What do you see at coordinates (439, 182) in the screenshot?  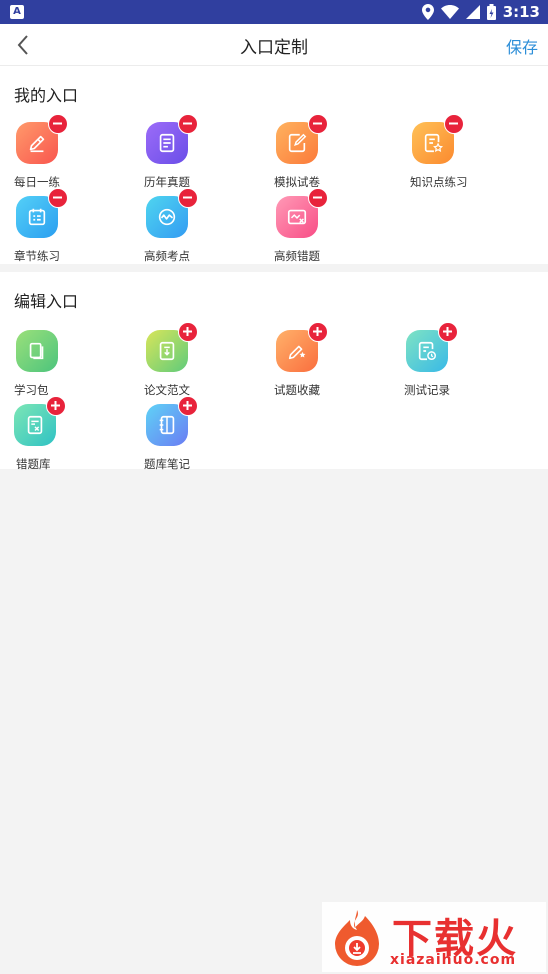 I see `entry-label: 知识点练习` at bounding box center [439, 182].